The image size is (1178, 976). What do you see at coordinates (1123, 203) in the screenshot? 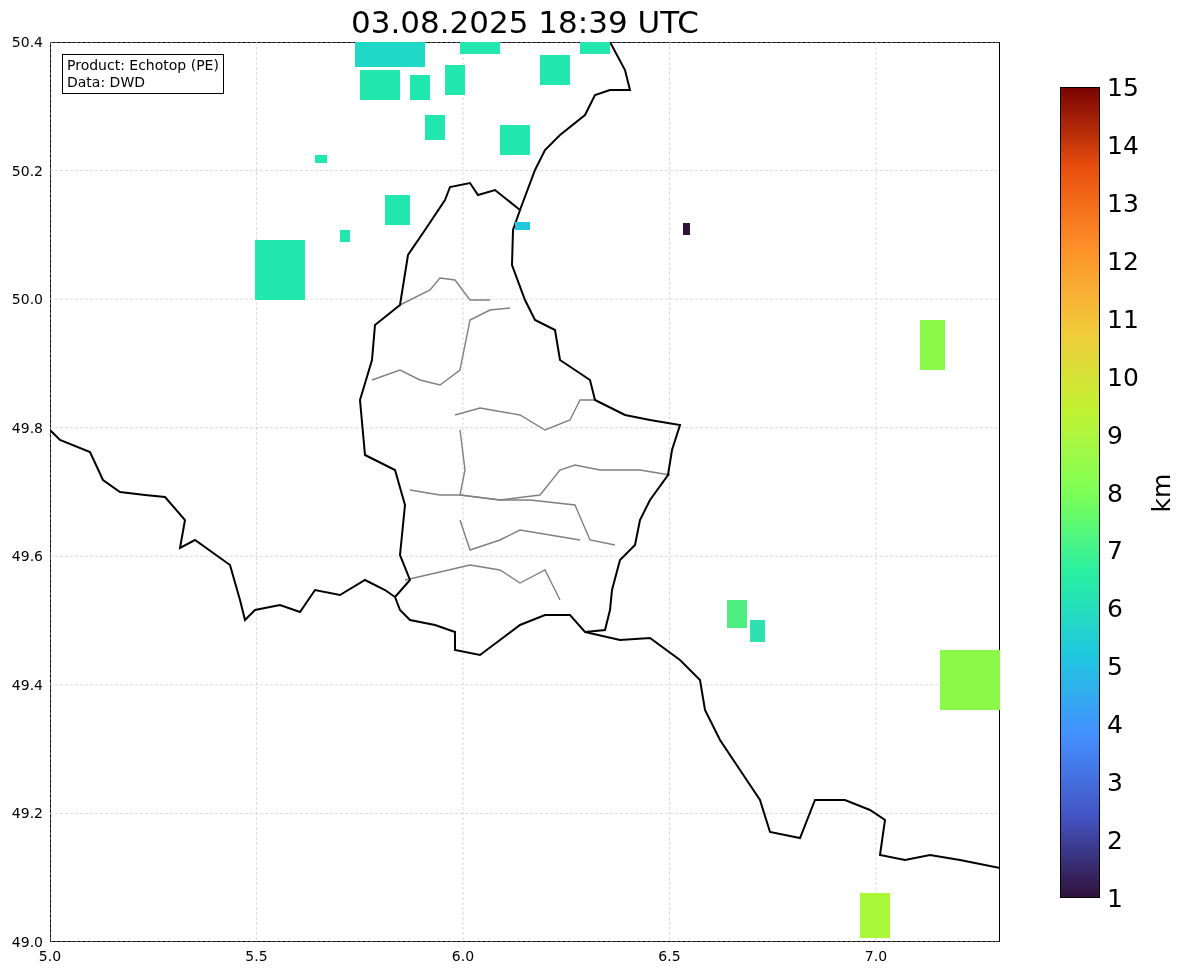
I see `colorbar-tick-label: 13` at bounding box center [1123, 203].